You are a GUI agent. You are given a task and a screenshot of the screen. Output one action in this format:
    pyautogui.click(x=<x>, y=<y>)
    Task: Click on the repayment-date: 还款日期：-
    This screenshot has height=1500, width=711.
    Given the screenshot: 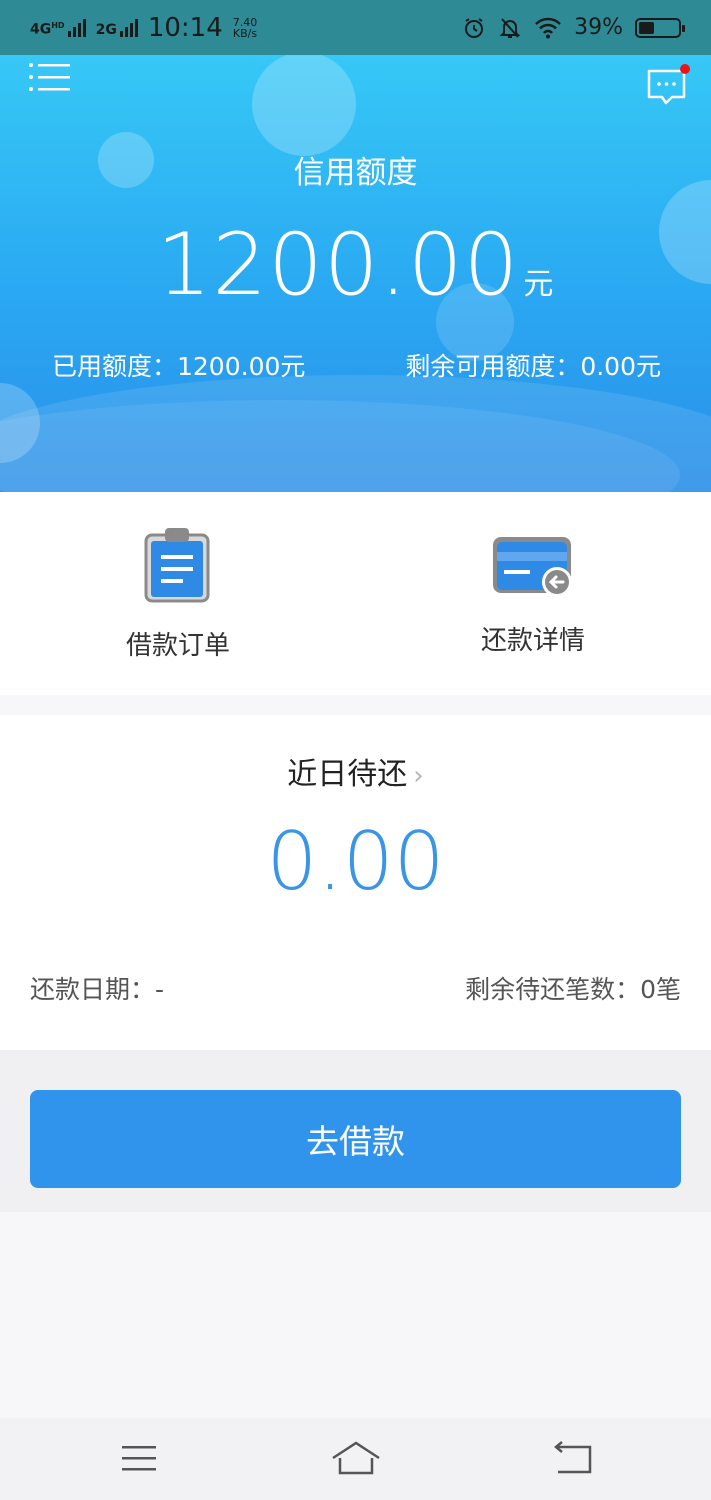 What is the action you would take?
    pyautogui.click(x=97, y=989)
    